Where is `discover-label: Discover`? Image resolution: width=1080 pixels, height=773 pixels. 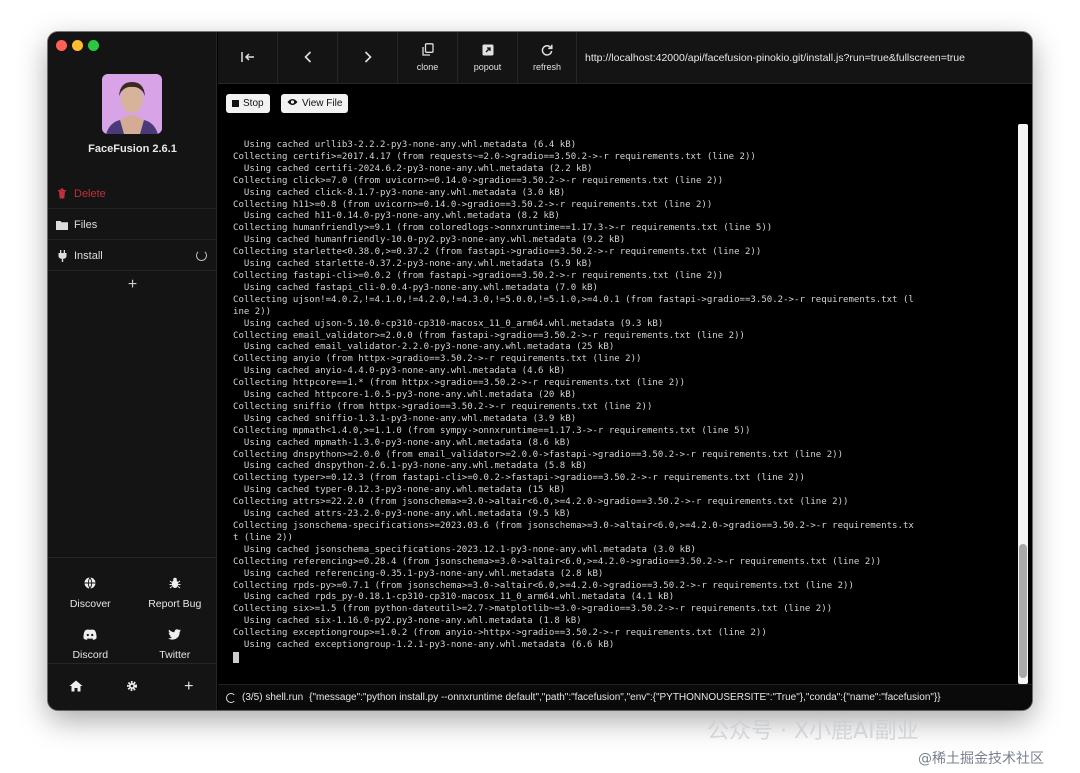 discover-label: Discover is located at coordinates (90, 603).